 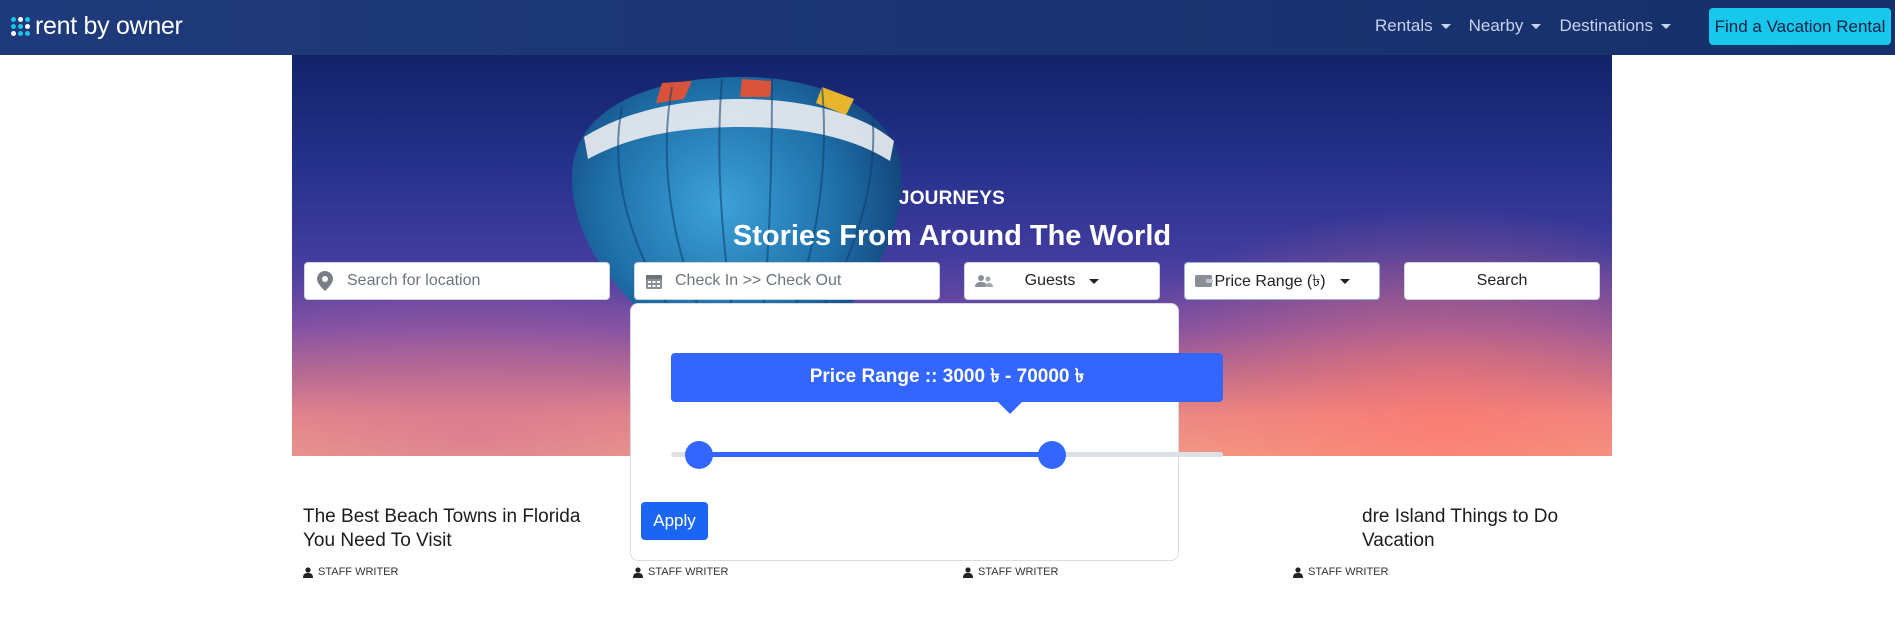 I want to click on find-vacation-rental-button: Find a Vacation Rental, so click(x=1800, y=26).